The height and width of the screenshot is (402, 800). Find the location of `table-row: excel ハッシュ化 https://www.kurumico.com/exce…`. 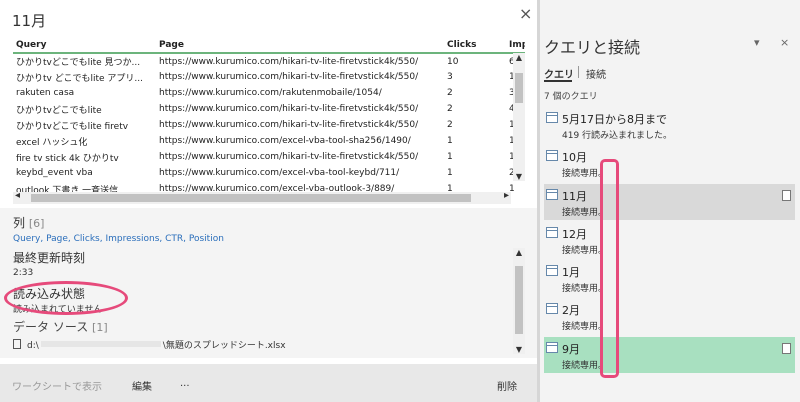

table-row: excel ハッシュ化 https://www.kurumico.com/exce… is located at coordinates (269, 141).